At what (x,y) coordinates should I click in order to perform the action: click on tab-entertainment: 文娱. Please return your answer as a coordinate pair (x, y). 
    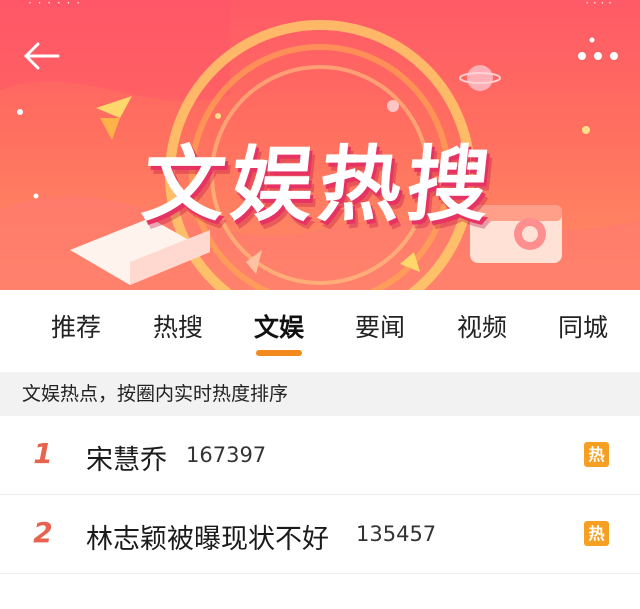
    Looking at the image, I should click on (279, 326).